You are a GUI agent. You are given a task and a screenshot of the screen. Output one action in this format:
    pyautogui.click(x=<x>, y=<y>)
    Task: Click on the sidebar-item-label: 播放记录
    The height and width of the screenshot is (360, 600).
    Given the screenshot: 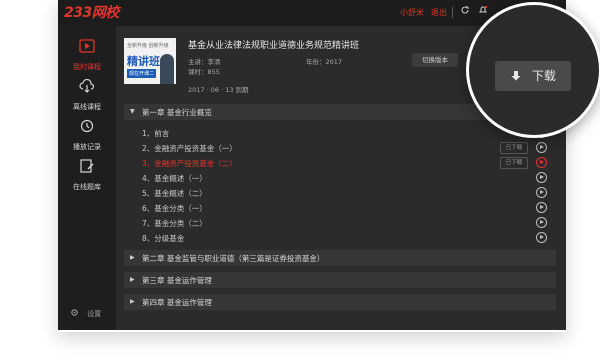 What is the action you would take?
    pyautogui.click(x=87, y=147)
    